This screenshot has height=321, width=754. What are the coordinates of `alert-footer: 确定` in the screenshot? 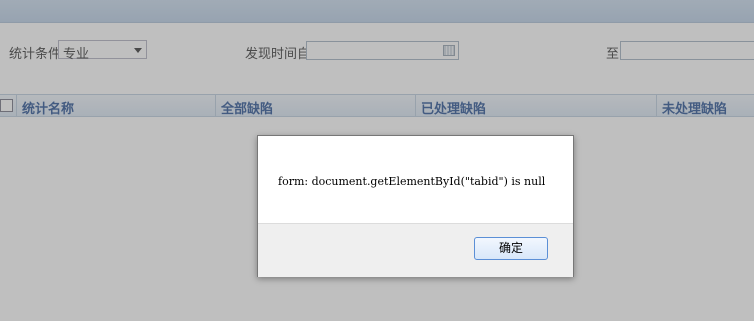 It's located at (415, 250).